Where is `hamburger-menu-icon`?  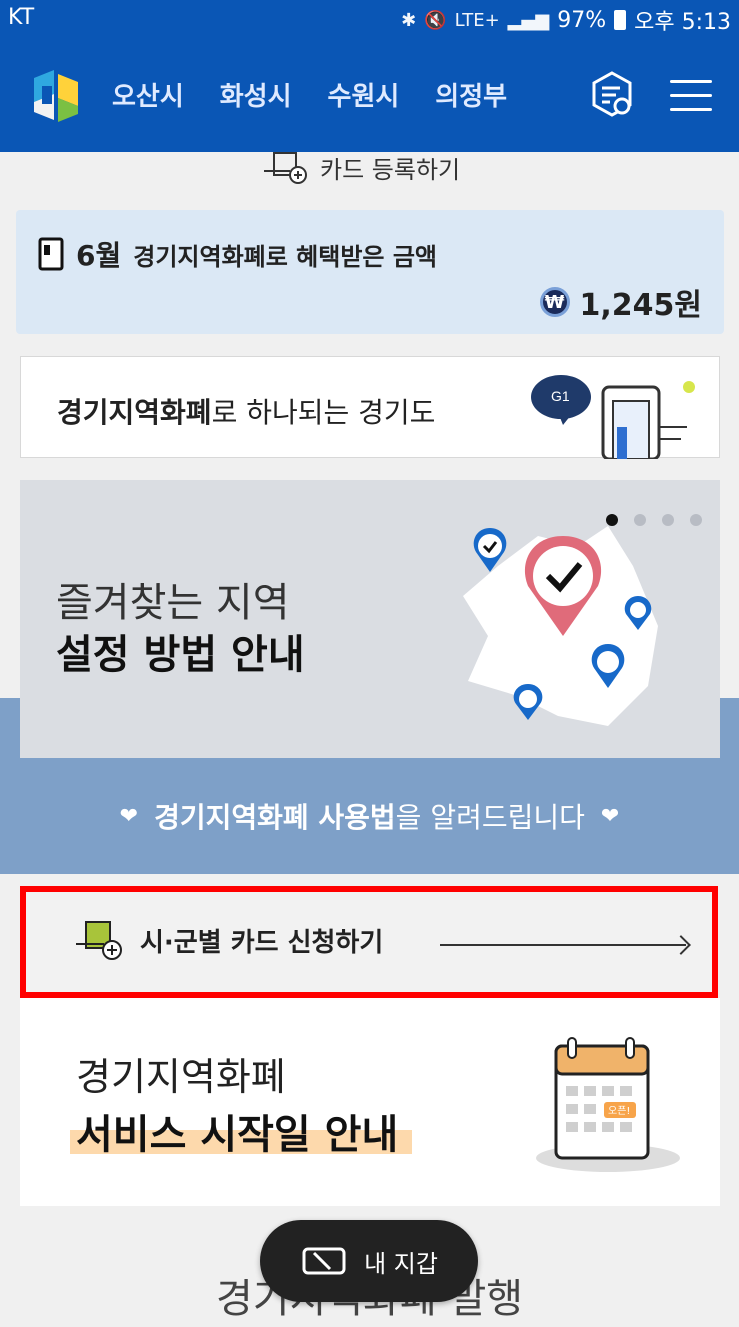 hamburger-menu-icon is located at coordinates (691, 96).